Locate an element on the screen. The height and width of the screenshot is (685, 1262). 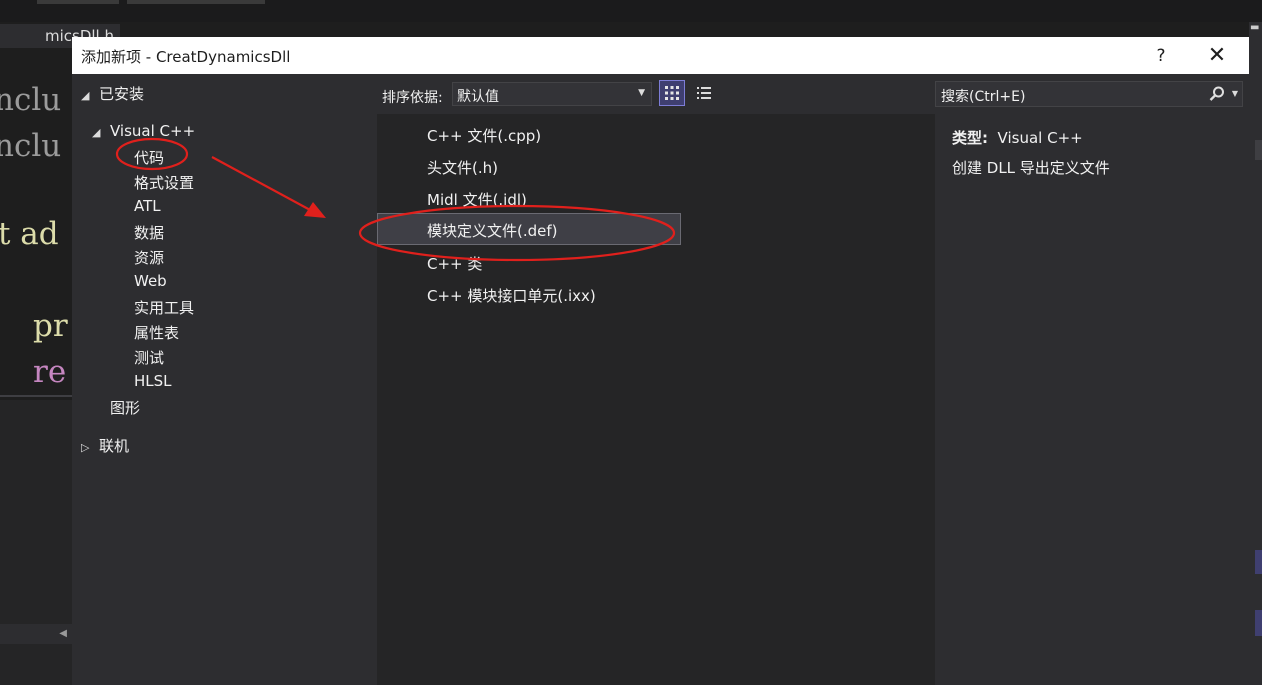
detail-type-label: 类型: is located at coordinates (970, 138).